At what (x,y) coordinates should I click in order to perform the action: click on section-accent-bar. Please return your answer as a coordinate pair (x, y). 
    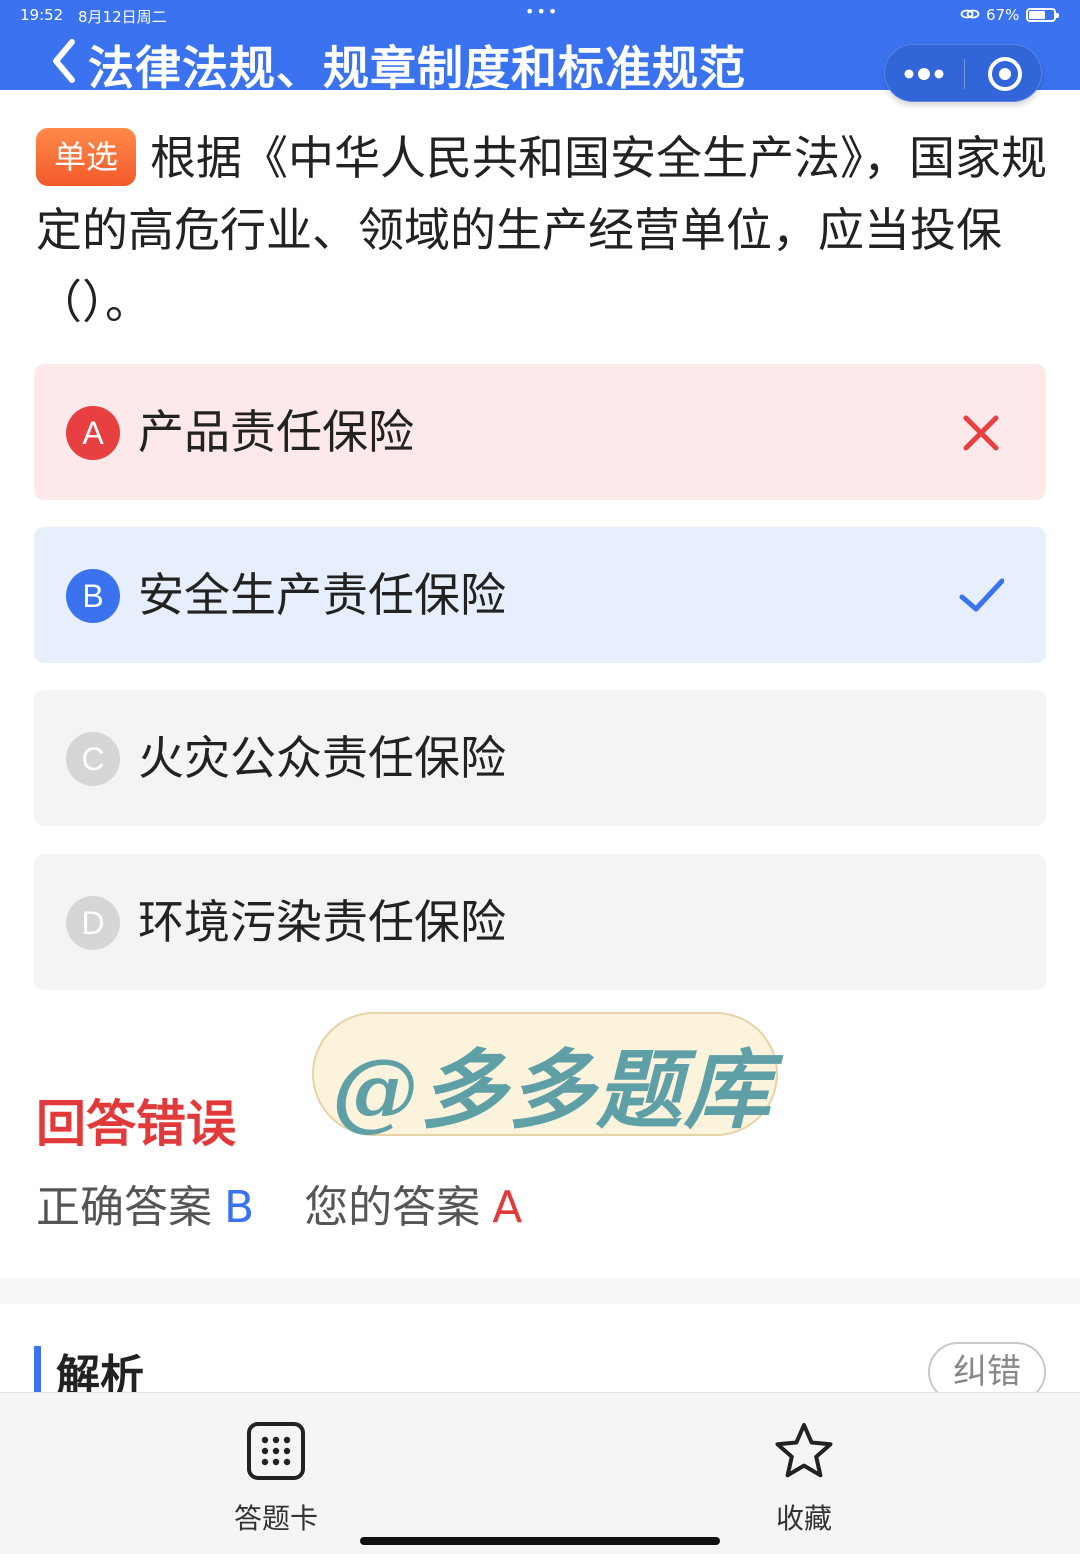
    Looking at the image, I should click on (37, 1369).